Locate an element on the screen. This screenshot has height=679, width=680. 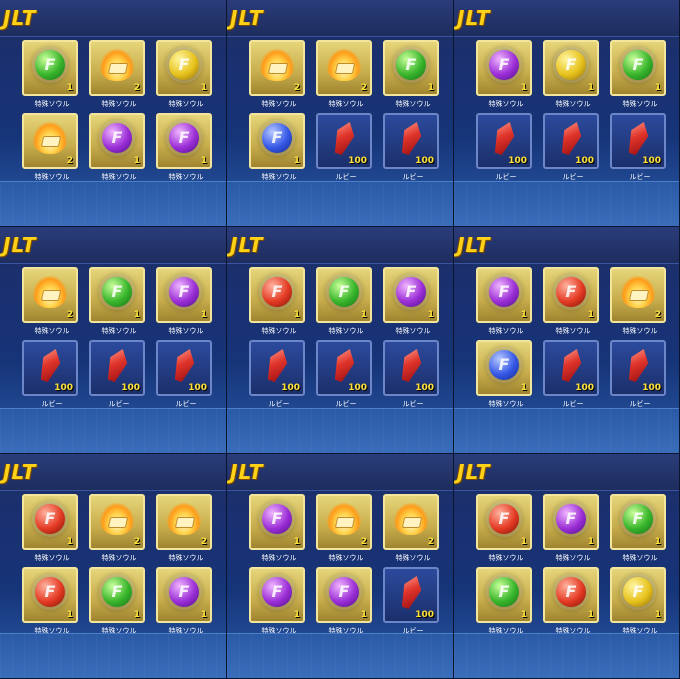
reward-items: 1 特殊ソウル 1 特殊ソウル 2 特殊ソウル 1 特殊ソウル 100 ルビー 100 ルビー is located at coordinates (566, 340).